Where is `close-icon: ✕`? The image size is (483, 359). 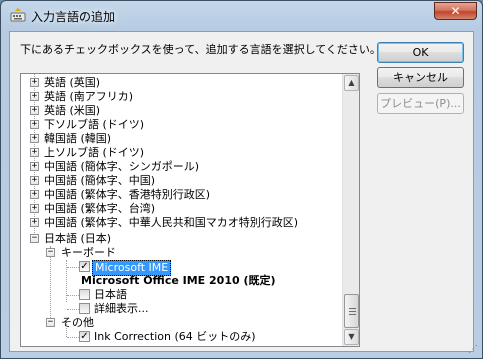
close-icon: ✕ is located at coordinates (455, 11).